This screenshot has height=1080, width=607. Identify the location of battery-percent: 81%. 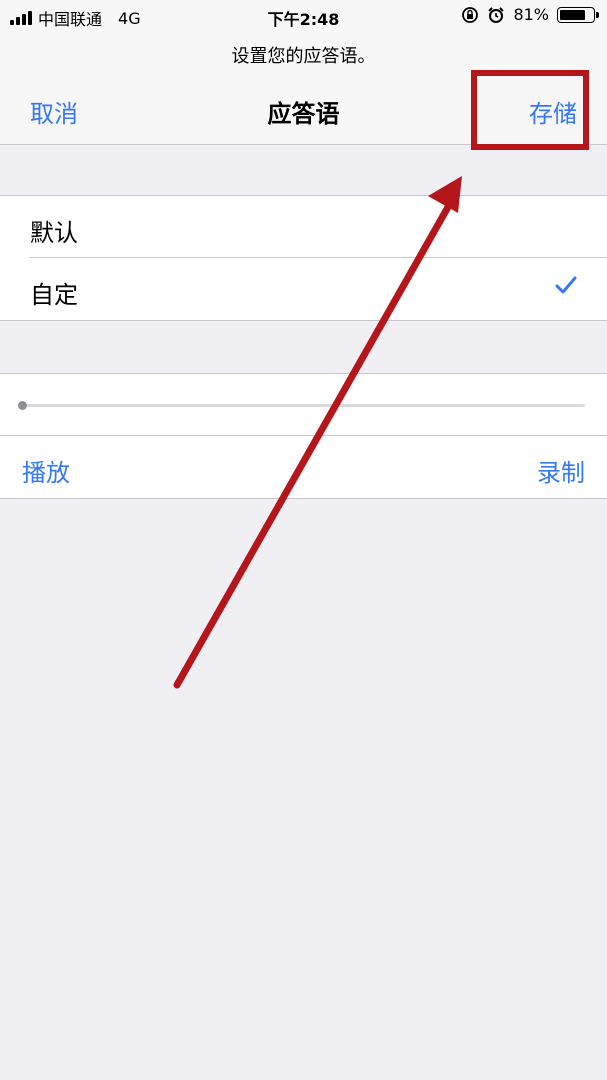
(531, 14).